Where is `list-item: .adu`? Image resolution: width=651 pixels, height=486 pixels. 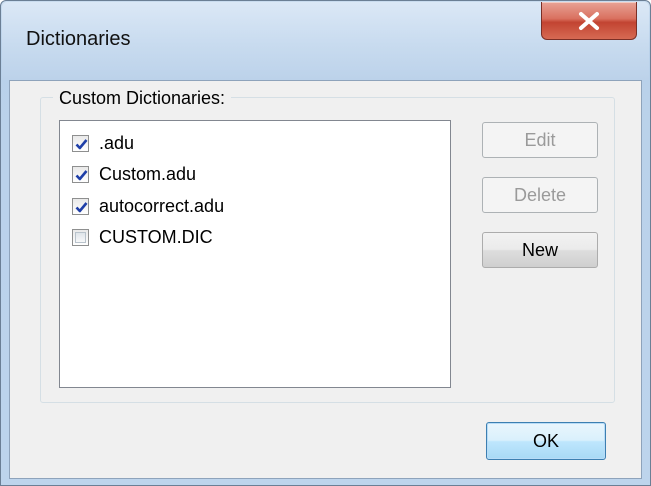
list-item: .adu is located at coordinates (103, 143).